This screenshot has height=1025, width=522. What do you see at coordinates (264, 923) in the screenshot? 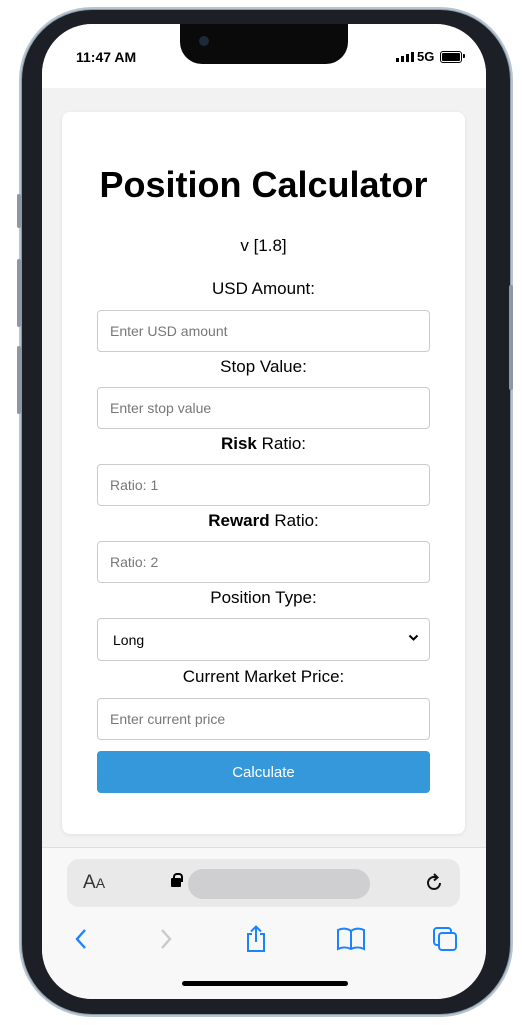
I see `safari-toolbar: AA` at bounding box center [264, 923].